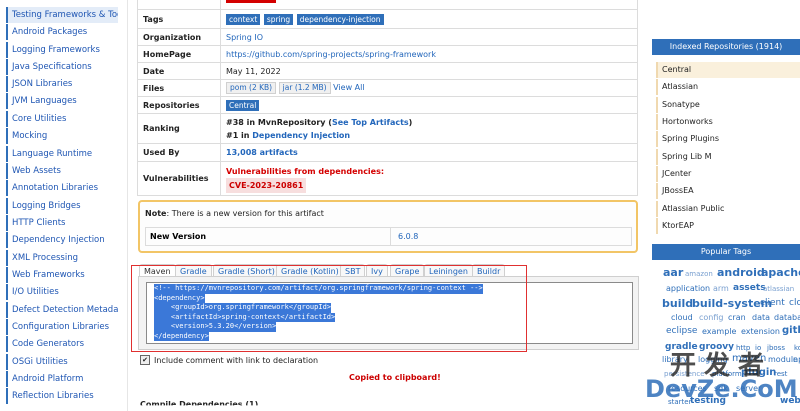 This screenshot has height=411, width=800. Describe the element at coordinates (179, 37) in the screenshot. I see `organization-label: Organization` at that location.